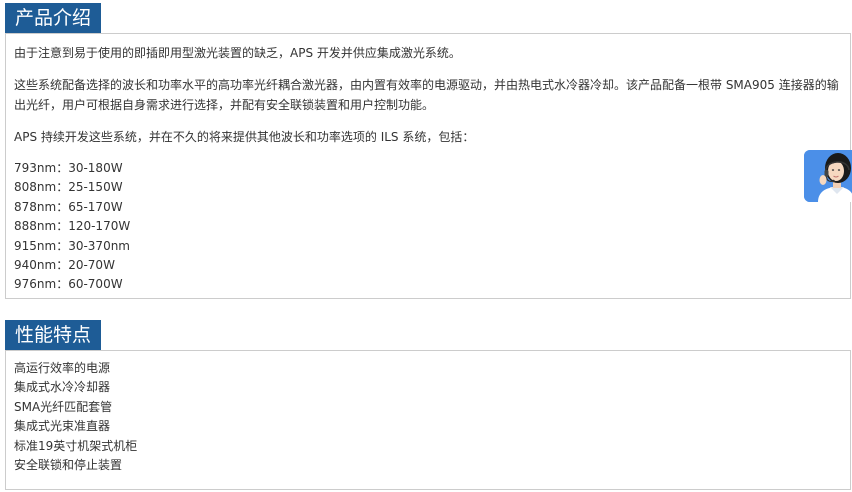 The image size is (852, 492). I want to click on features-title: 性能特点, so click(53, 335).